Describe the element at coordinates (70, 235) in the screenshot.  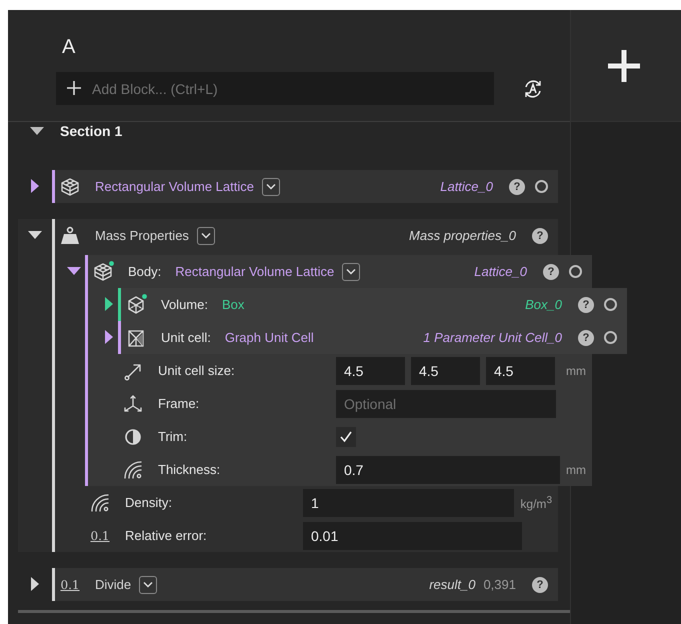
I see `weight-icon` at that location.